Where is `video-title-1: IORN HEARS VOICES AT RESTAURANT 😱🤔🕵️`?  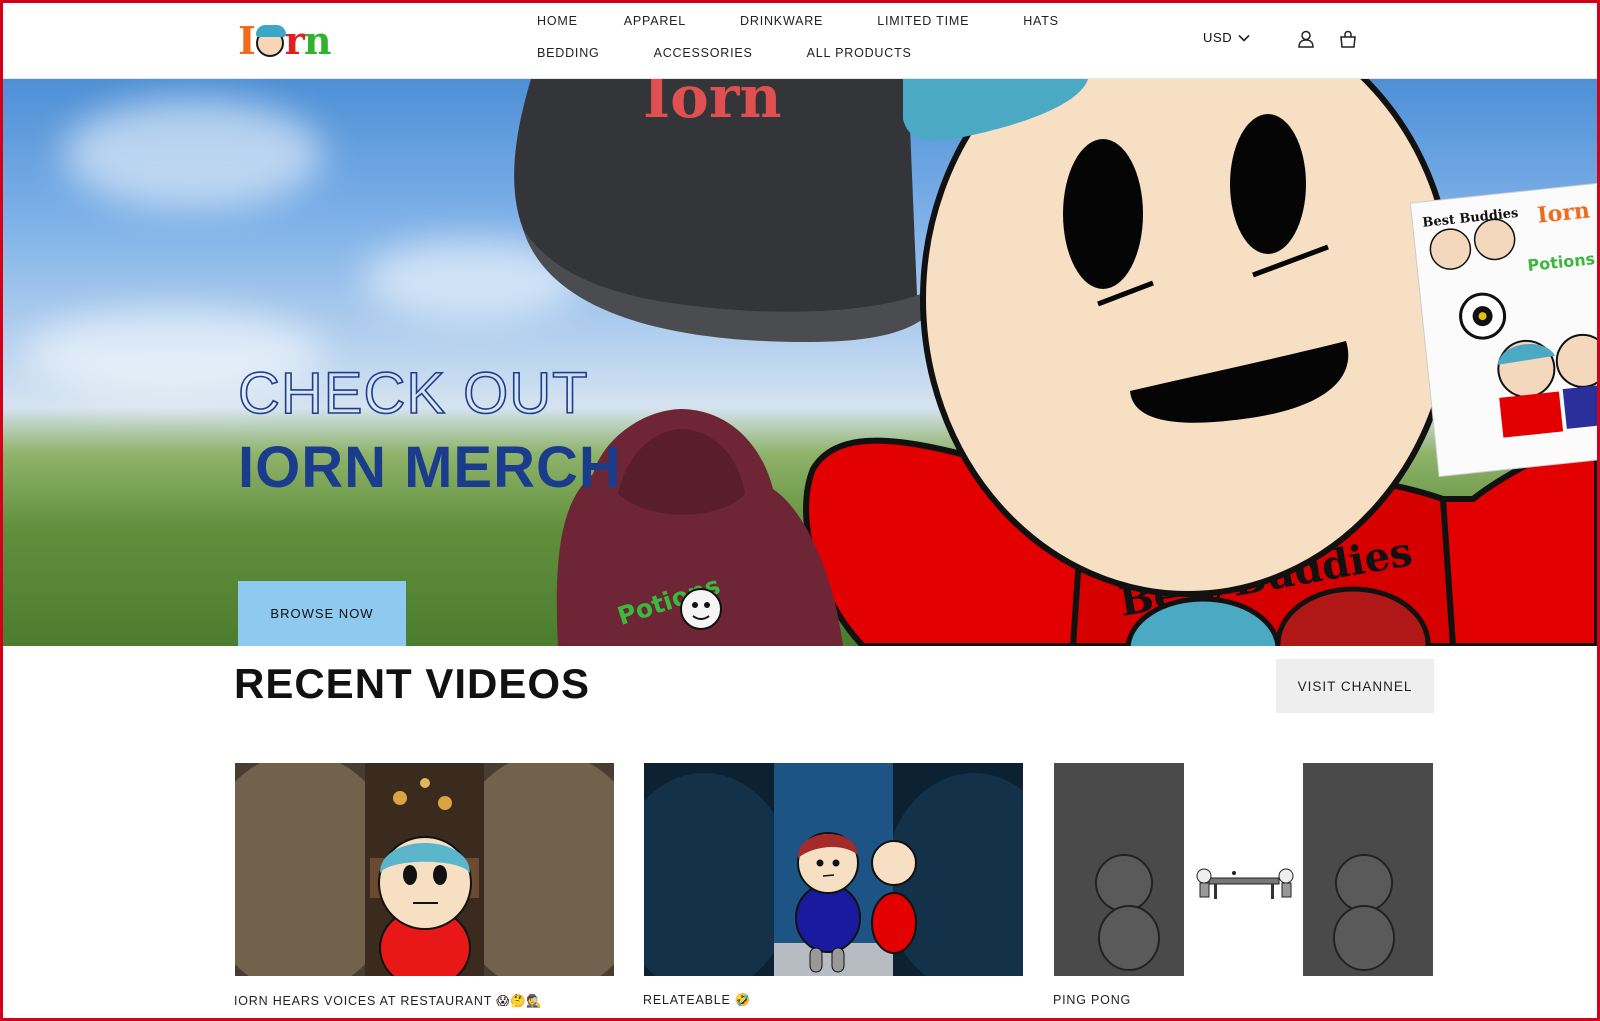
video-title-1: IORN HEARS VOICES AT RESTAURANT 😱🤔🕵️ is located at coordinates (388, 1001).